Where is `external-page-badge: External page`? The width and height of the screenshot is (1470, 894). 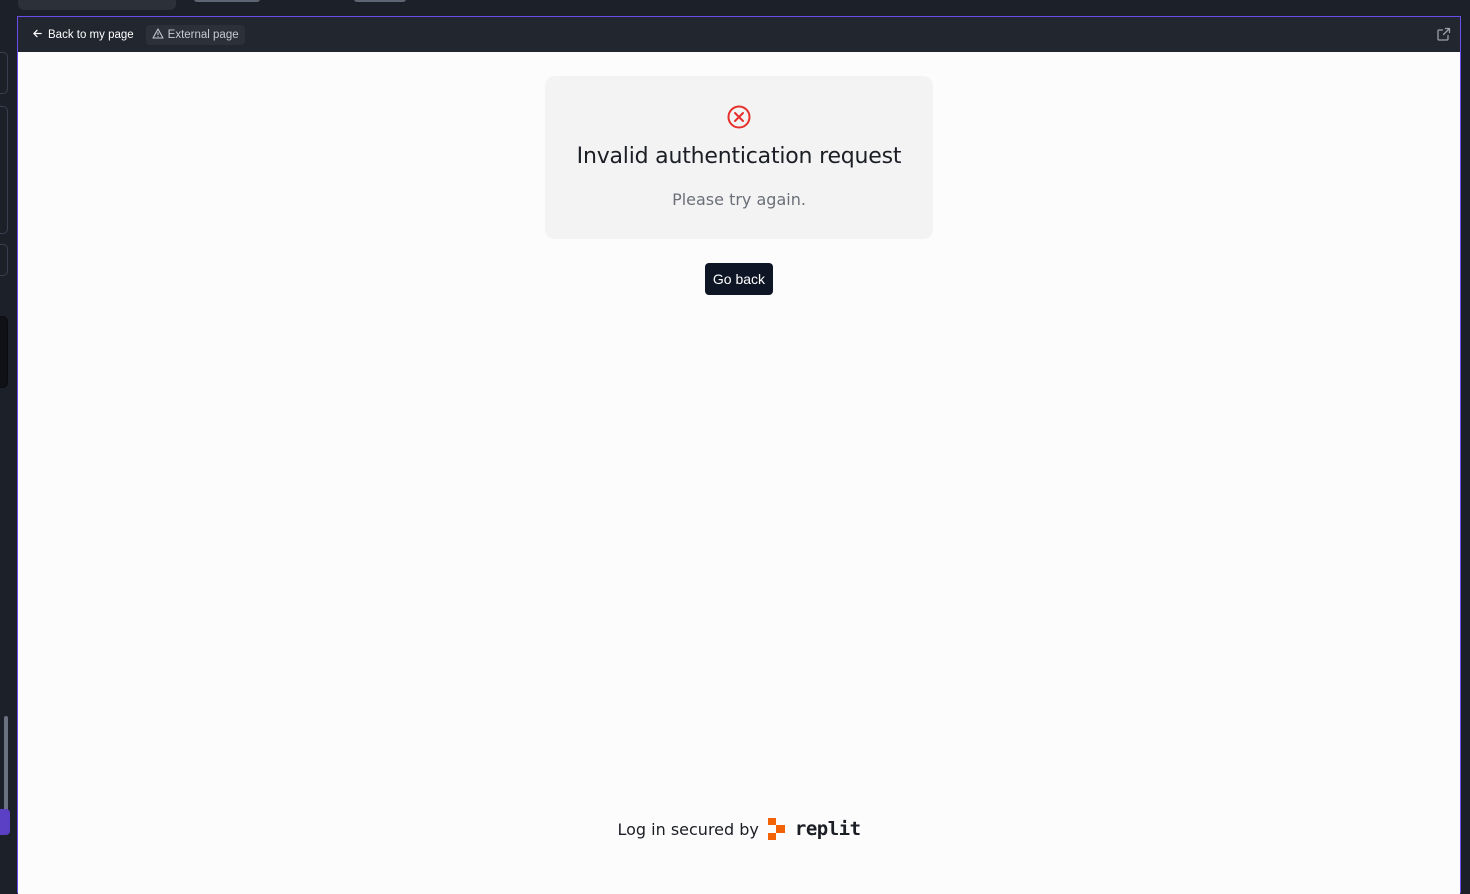 external-page-badge: External page is located at coordinates (195, 34).